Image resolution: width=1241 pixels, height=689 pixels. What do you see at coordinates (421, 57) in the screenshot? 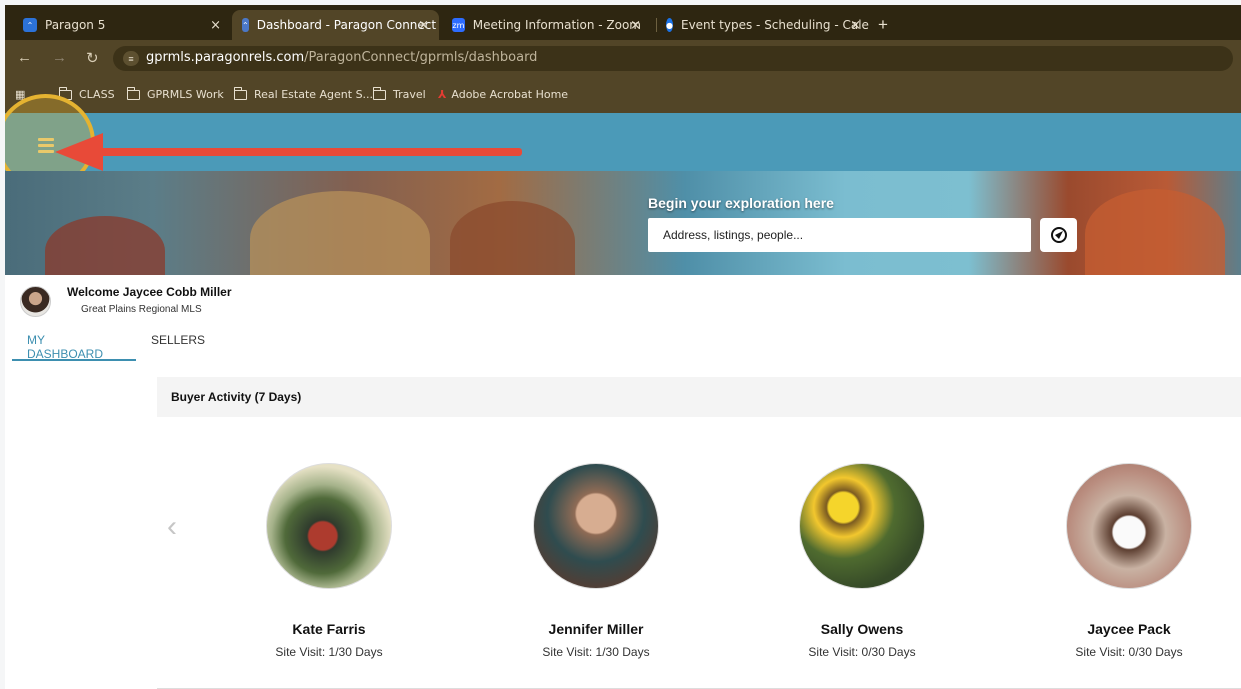
I see `url-path: /ParagonConnect/gprmls/dashboard` at bounding box center [421, 57].